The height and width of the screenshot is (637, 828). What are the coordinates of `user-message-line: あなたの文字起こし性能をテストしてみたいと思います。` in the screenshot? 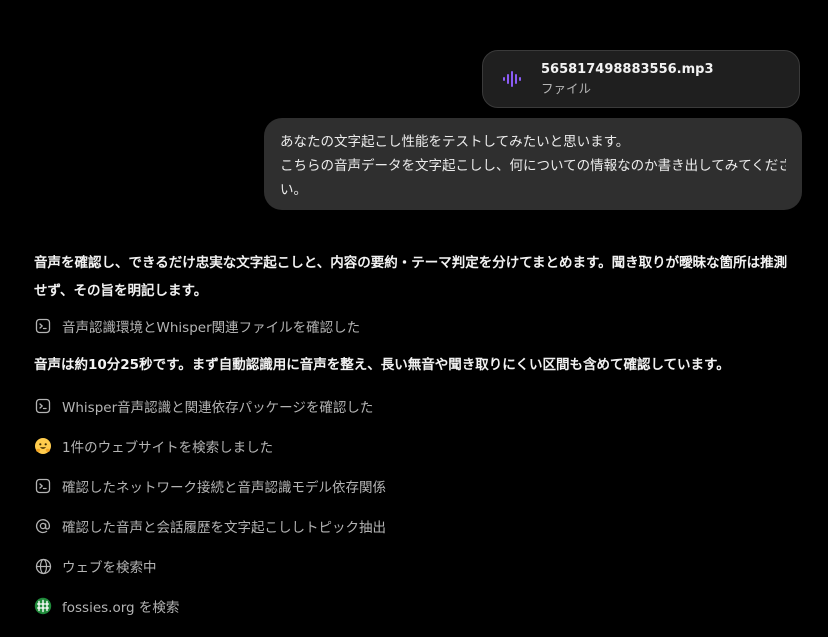 It's located at (455, 142).